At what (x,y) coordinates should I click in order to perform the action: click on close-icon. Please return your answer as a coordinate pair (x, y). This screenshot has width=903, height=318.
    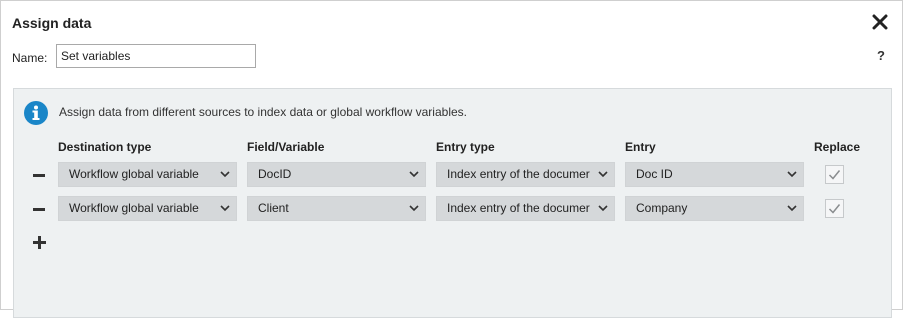
    Looking at the image, I should click on (880, 22).